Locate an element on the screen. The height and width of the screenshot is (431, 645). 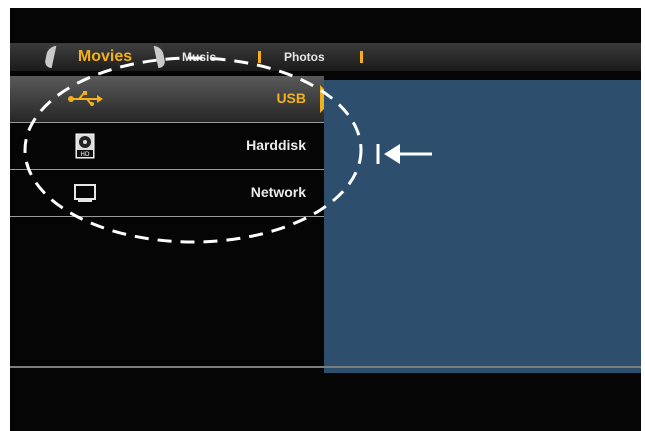
menu-item-label: Harddisk is located at coordinates (276, 145).